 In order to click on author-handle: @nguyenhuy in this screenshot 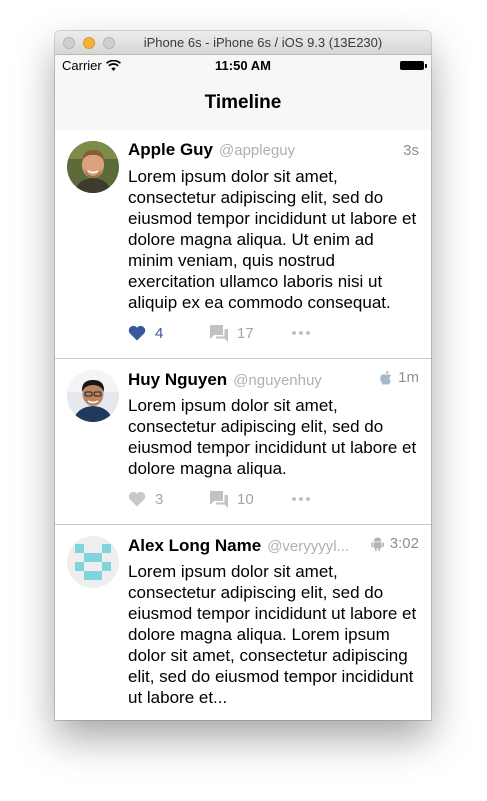, I will do `click(303, 380)`.